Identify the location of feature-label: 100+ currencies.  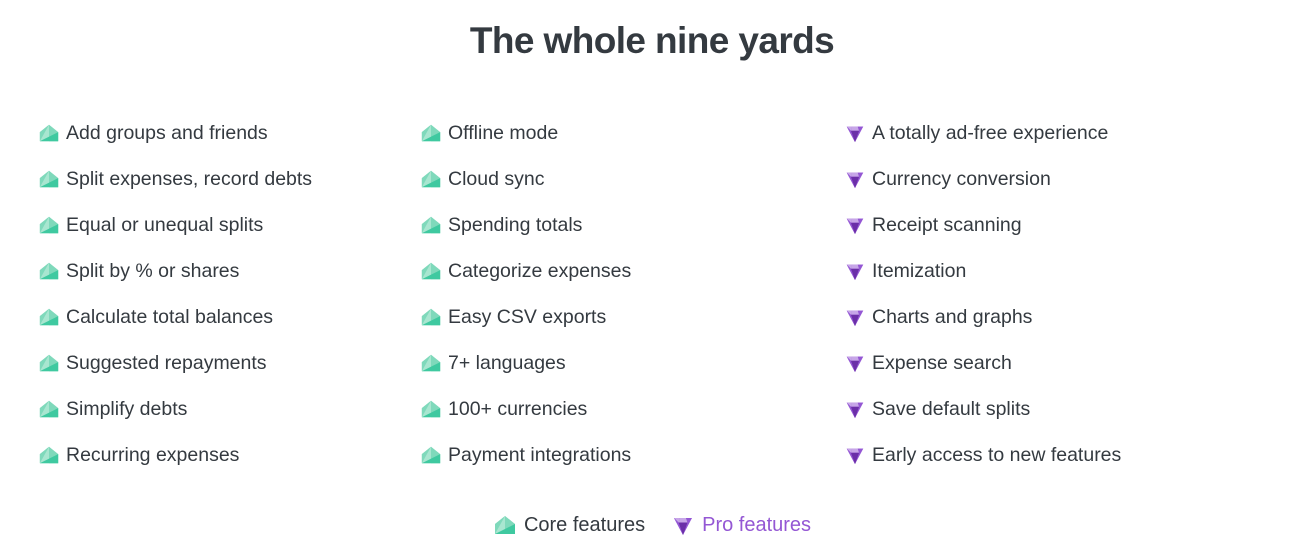
(518, 409).